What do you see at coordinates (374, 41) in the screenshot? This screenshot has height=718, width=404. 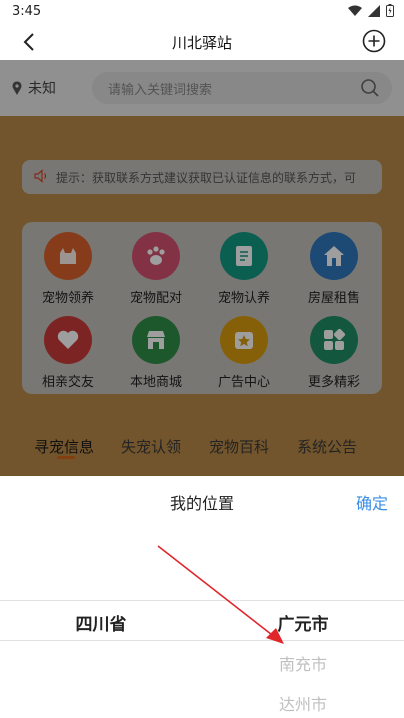 I see `add-circle-icon` at bounding box center [374, 41].